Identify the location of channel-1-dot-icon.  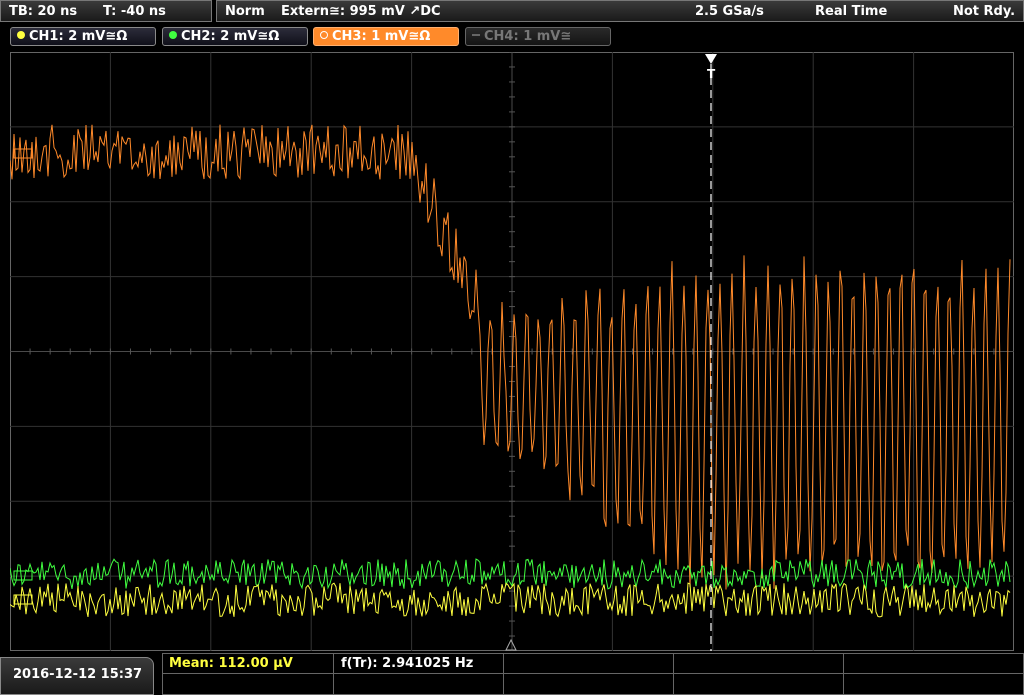
(21, 35).